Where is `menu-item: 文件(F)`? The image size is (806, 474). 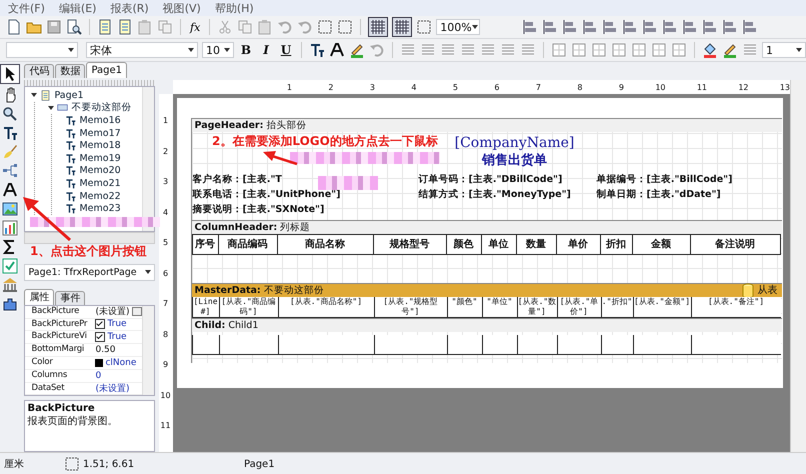 menu-item: 文件(F) is located at coordinates (26, 8).